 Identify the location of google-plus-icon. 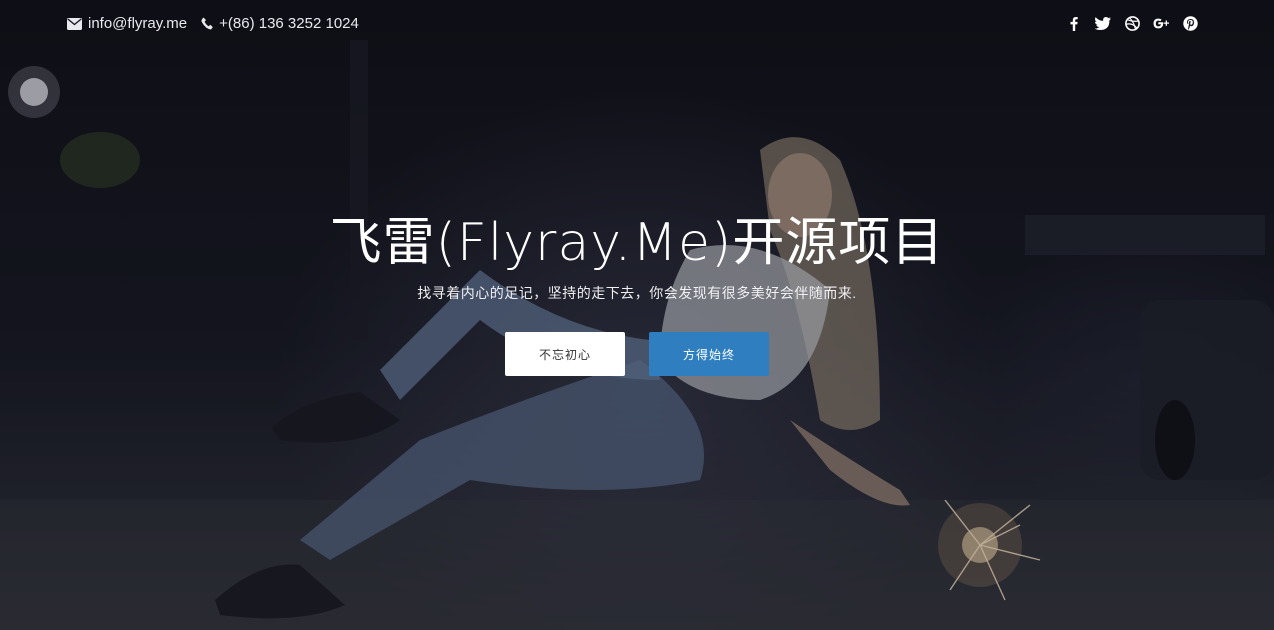
(1161, 23).